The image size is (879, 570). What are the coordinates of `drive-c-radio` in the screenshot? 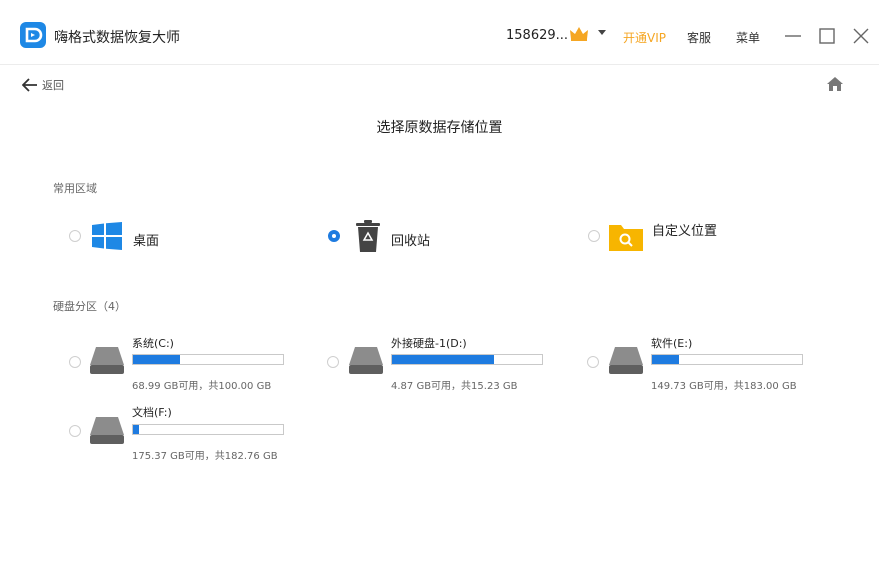 It's located at (75, 362).